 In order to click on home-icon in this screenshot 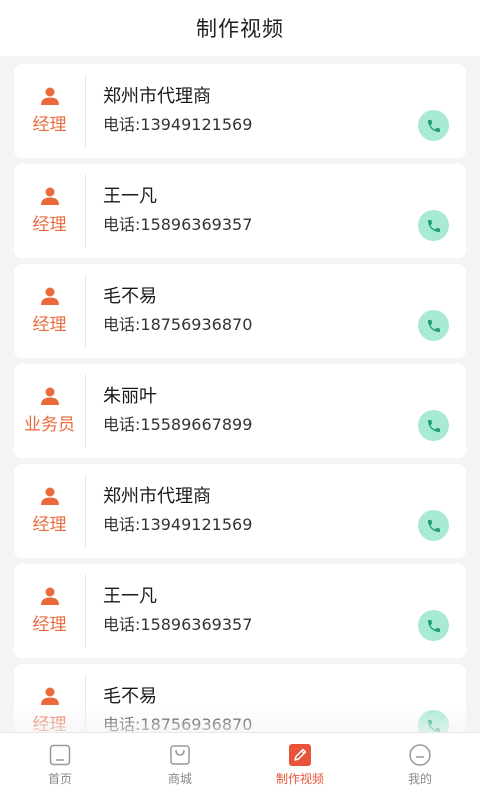, I will do `click(60, 755)`.